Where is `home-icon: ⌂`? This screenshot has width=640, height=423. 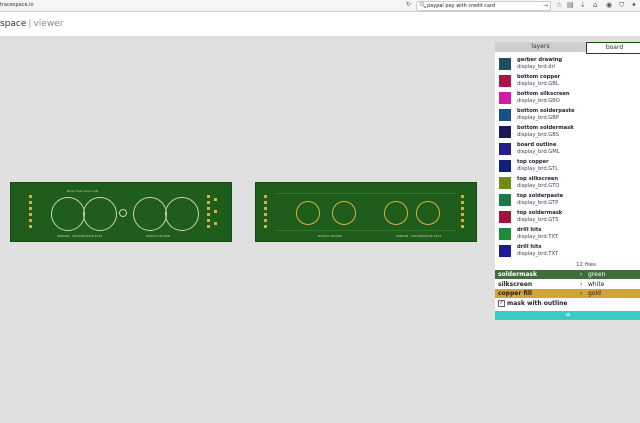 home-icon: ⌂ is located at coordinates (595, 5).